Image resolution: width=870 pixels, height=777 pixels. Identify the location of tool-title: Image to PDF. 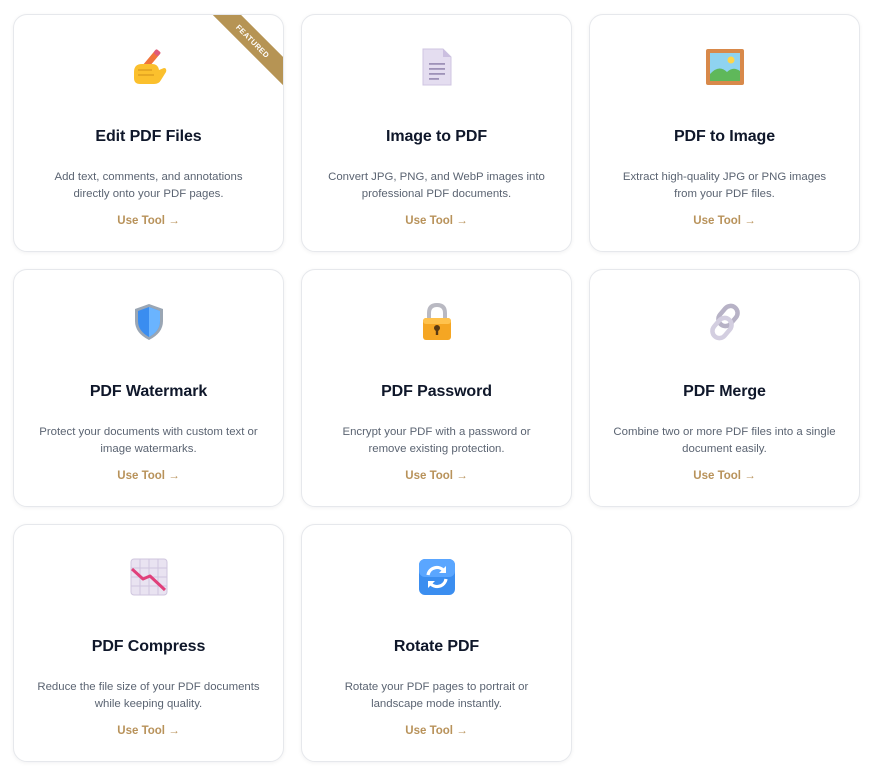
(436, 136).